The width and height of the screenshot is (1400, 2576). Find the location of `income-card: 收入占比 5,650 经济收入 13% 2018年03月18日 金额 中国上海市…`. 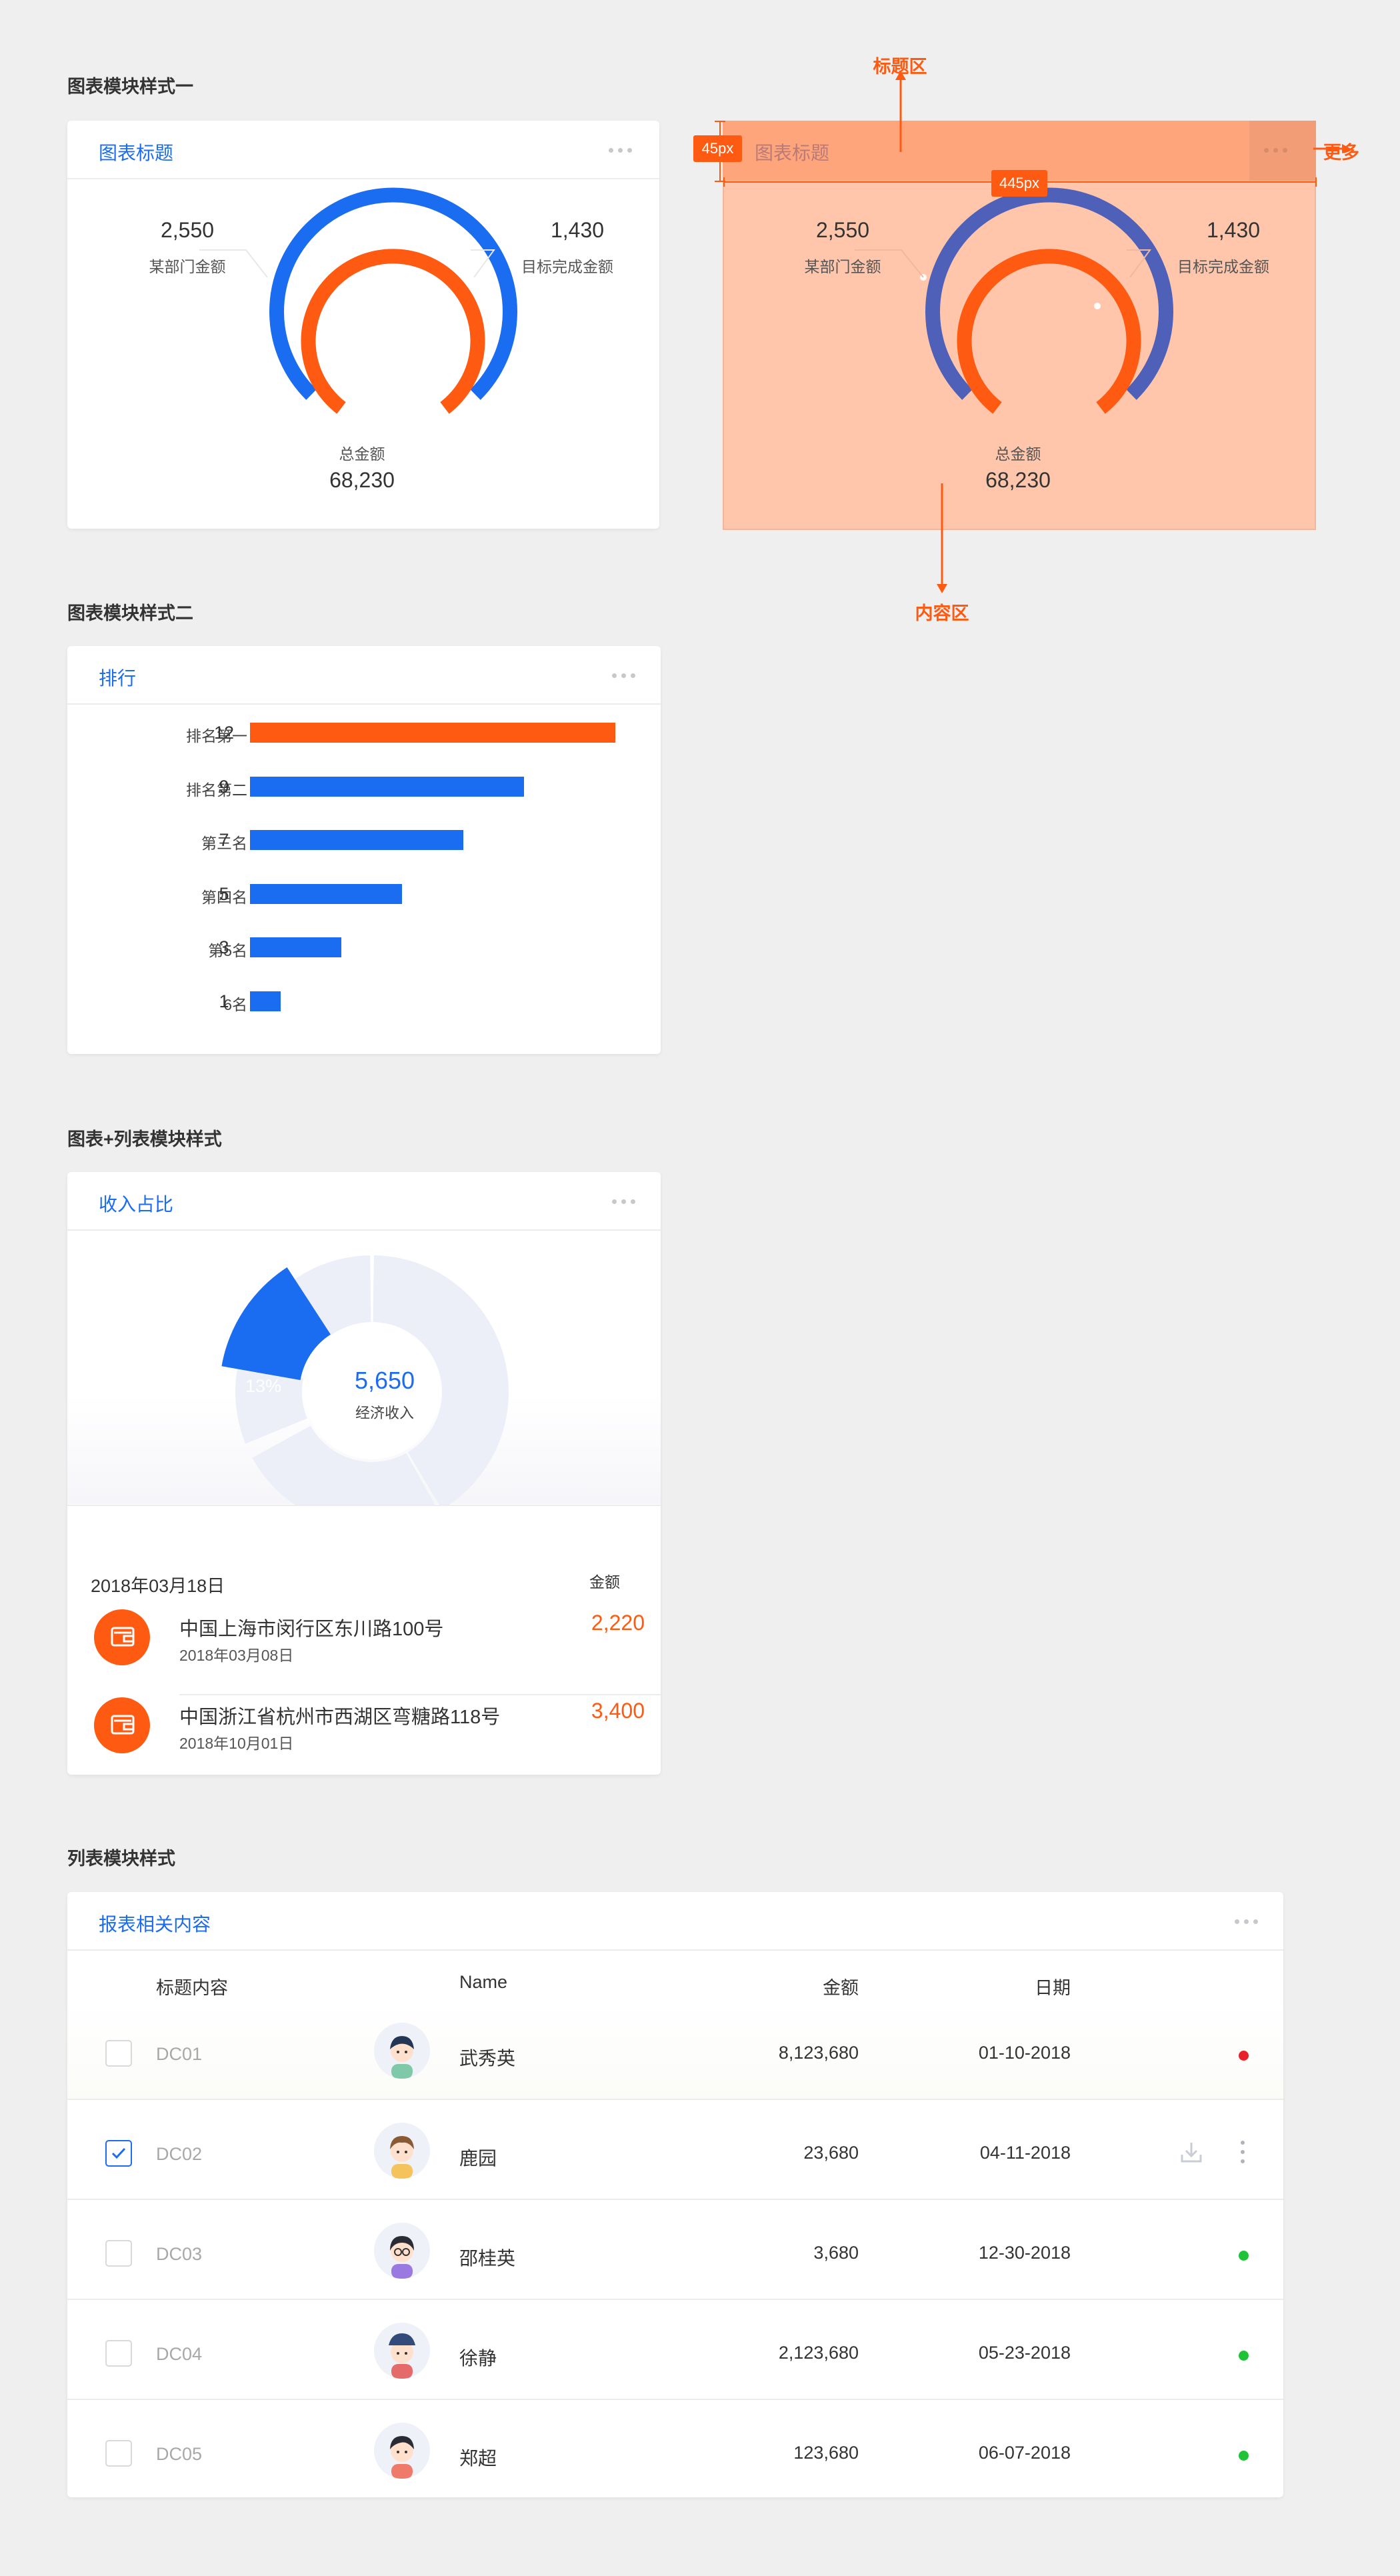

income-card: 收入占比 5,650 经济收入 13% 2018年03月18日 金额 中国上海市… is located at coordinates (364, 1473).